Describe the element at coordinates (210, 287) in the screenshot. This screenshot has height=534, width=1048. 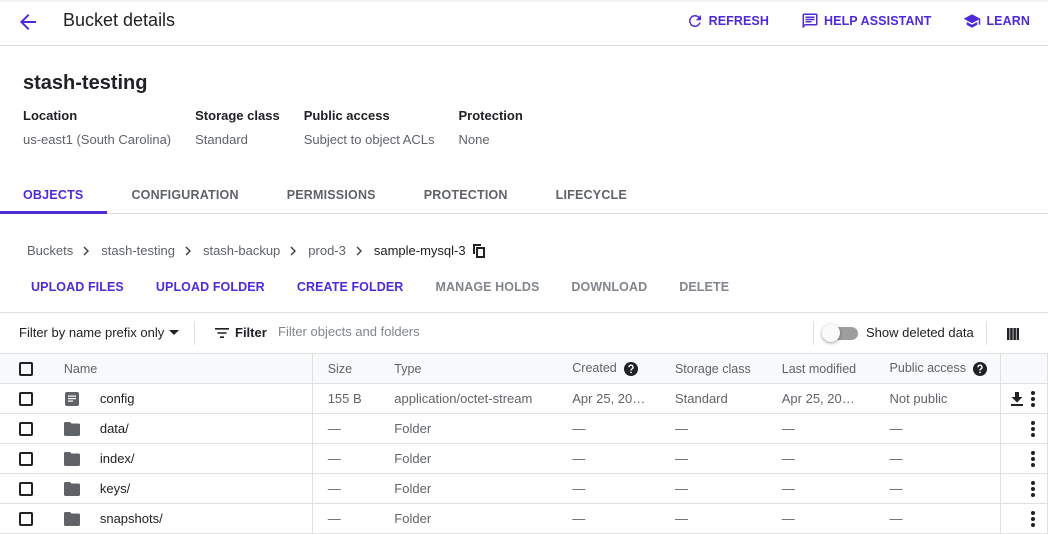
I see `upload-folder-button: UPLOAD FOLDER` at that location.